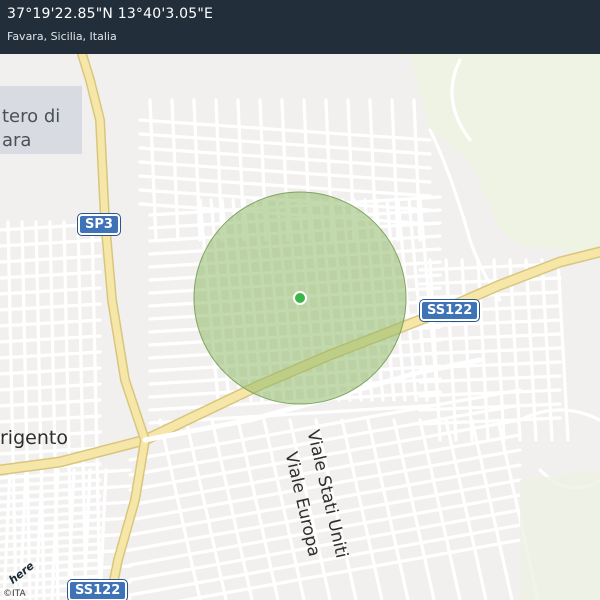 The height and width of the screenshot is (600, 600). Describe the element at coordinates (300, 298) in the screenshot. I see `location-marker` at that location.